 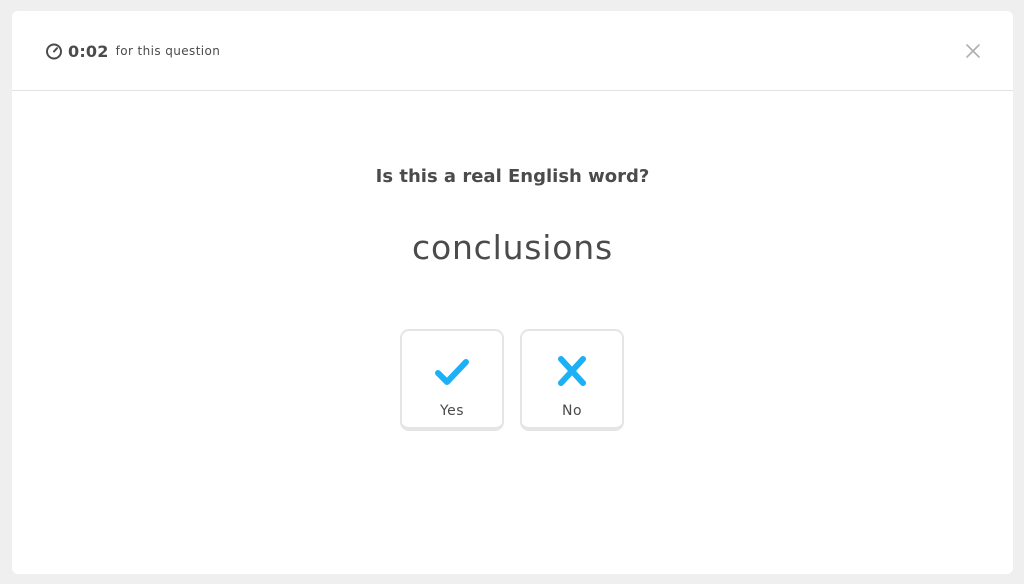 I want to click on close-icon, so click(x=973, y=51).